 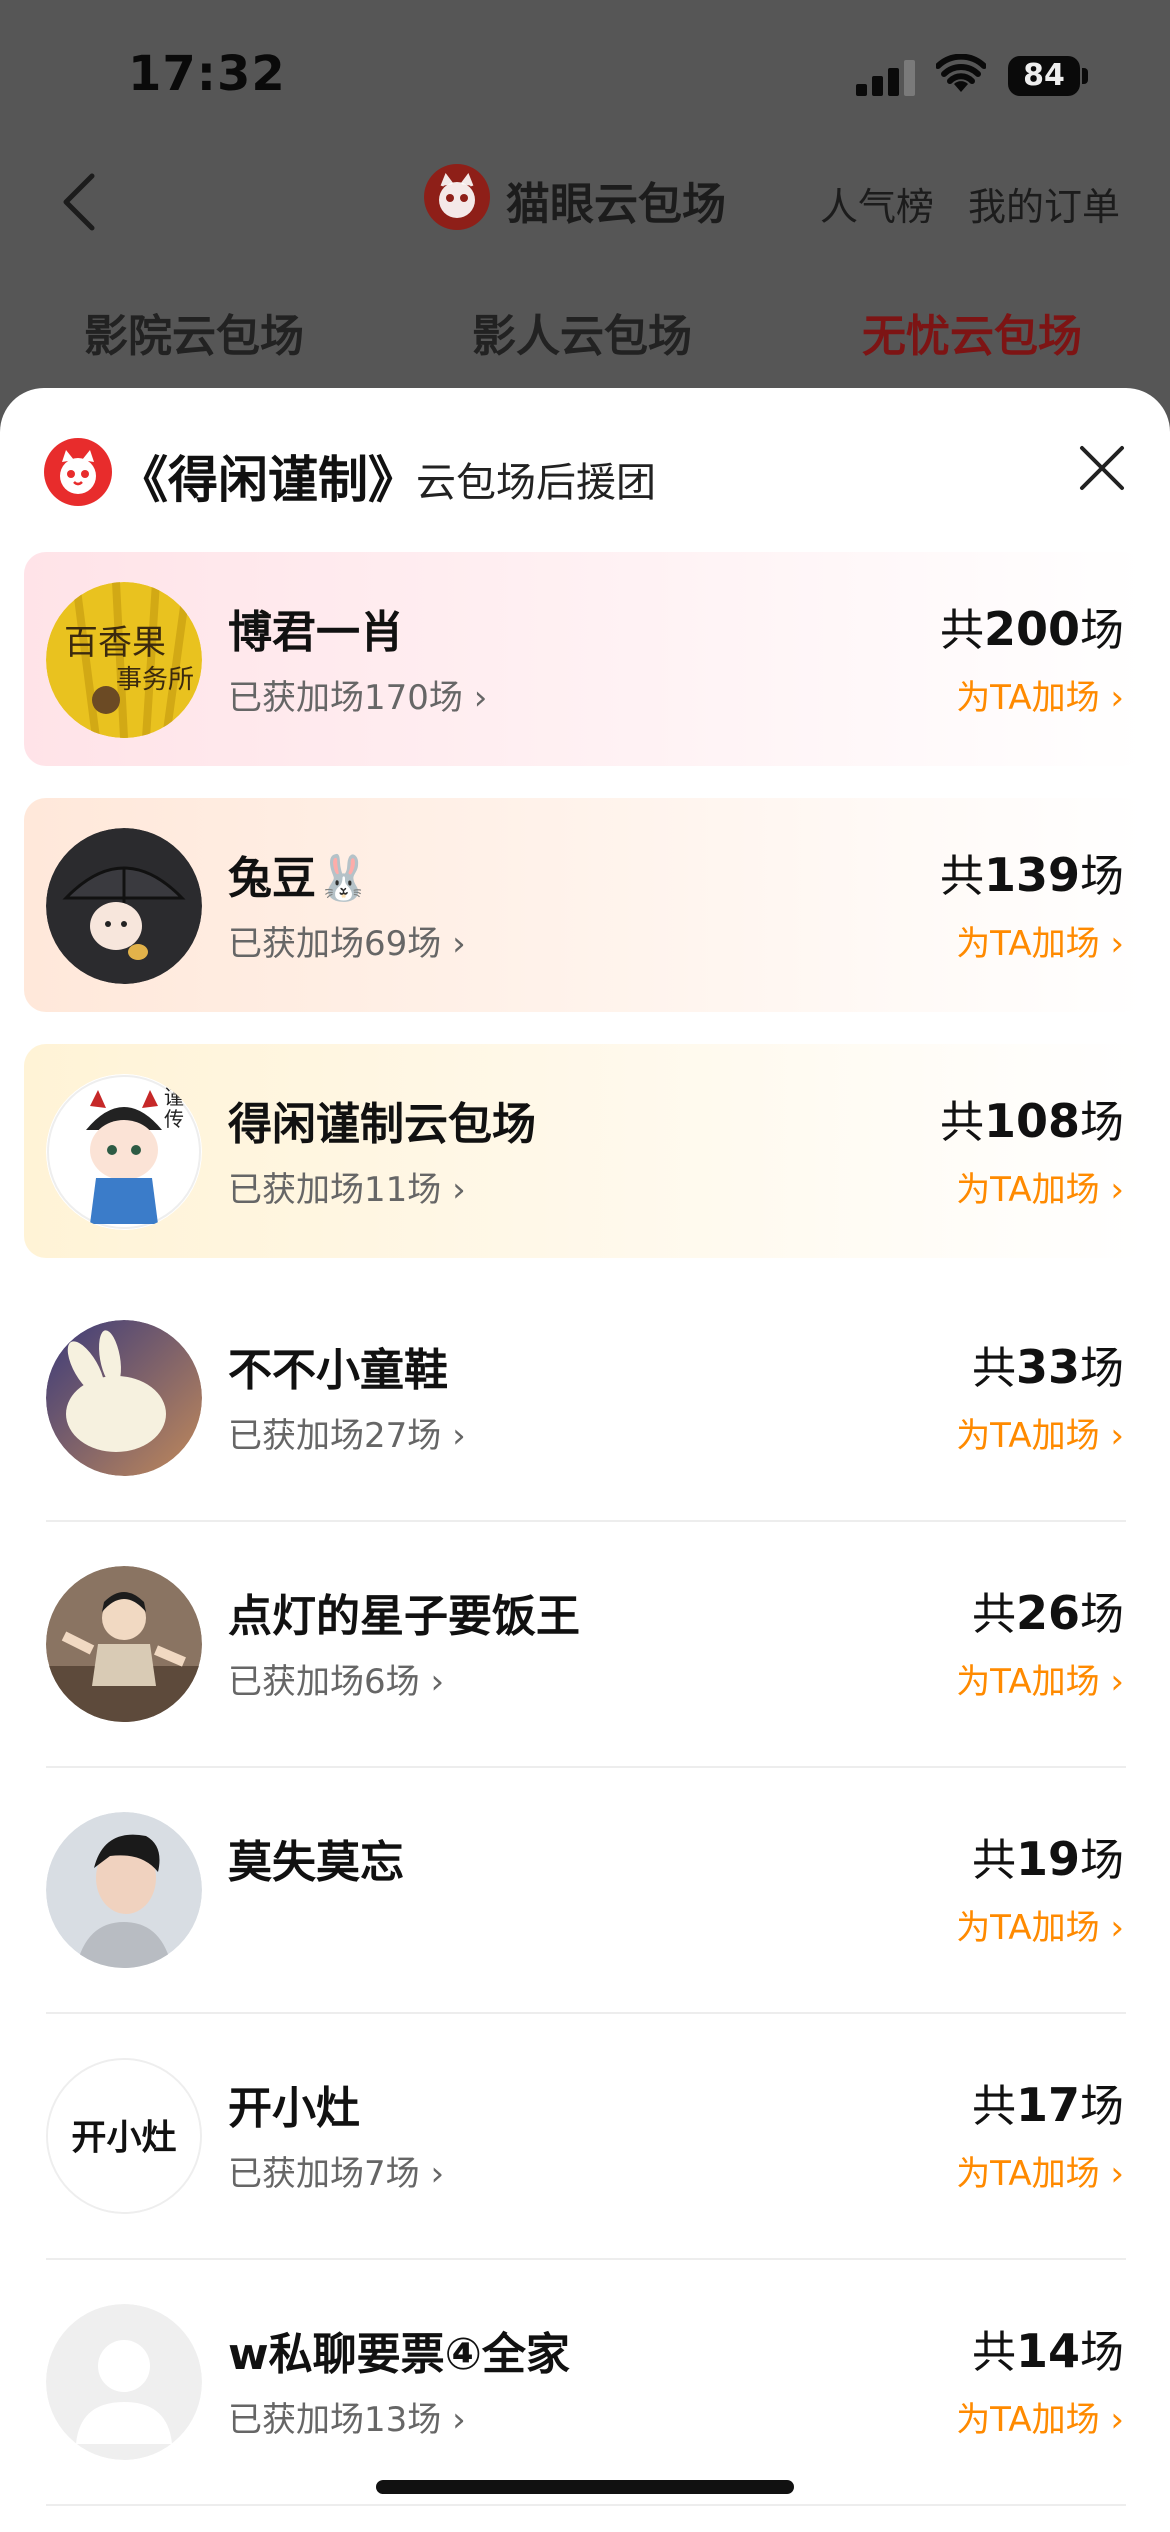 I want to click on nav-bar: 猫眼云包场 人气榜 我的订单, so click(x=585, y=200).